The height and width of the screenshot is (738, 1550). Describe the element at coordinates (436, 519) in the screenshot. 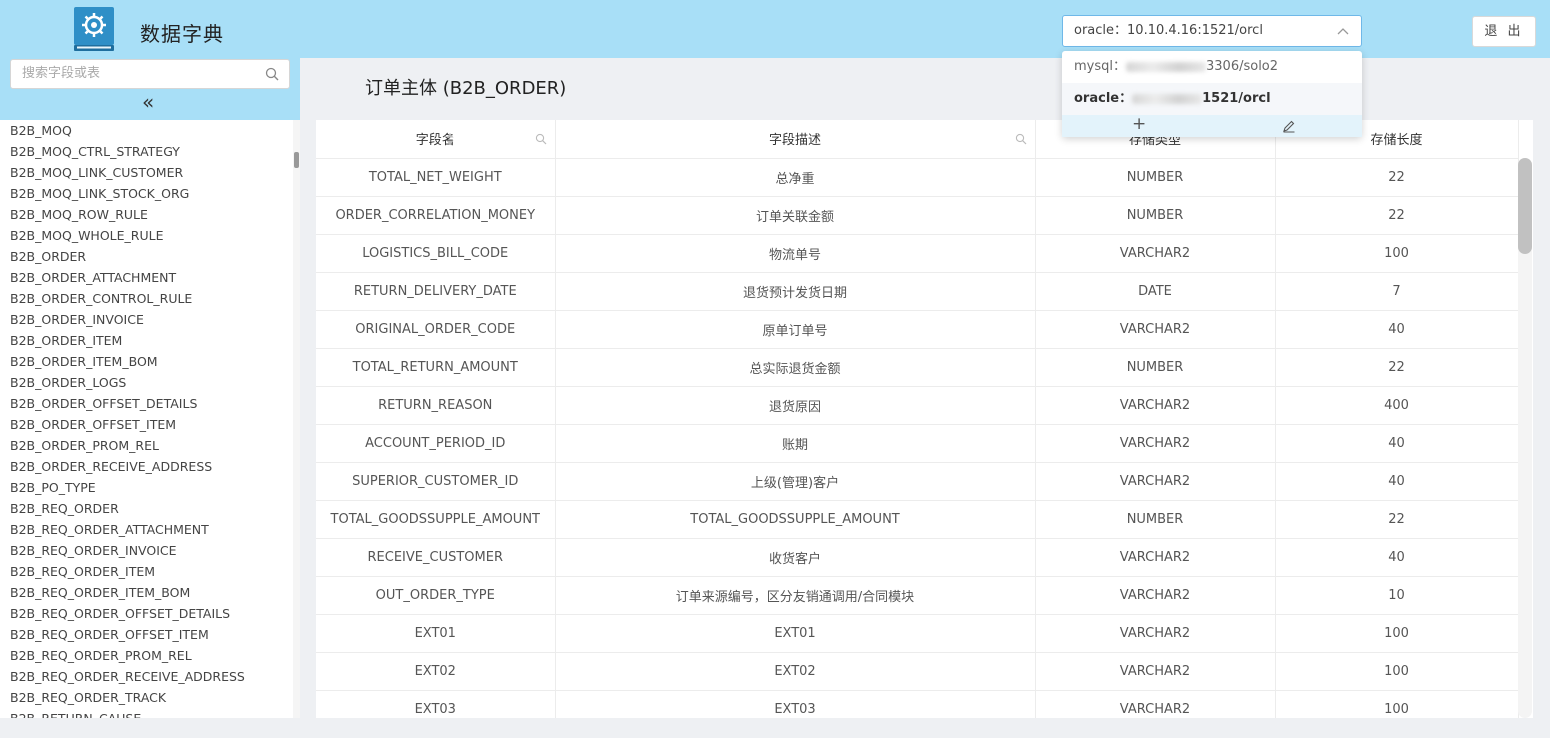

I see `cell-field-name: TOTAL_GOODSSUPPLE_AMOUNT` at that location.